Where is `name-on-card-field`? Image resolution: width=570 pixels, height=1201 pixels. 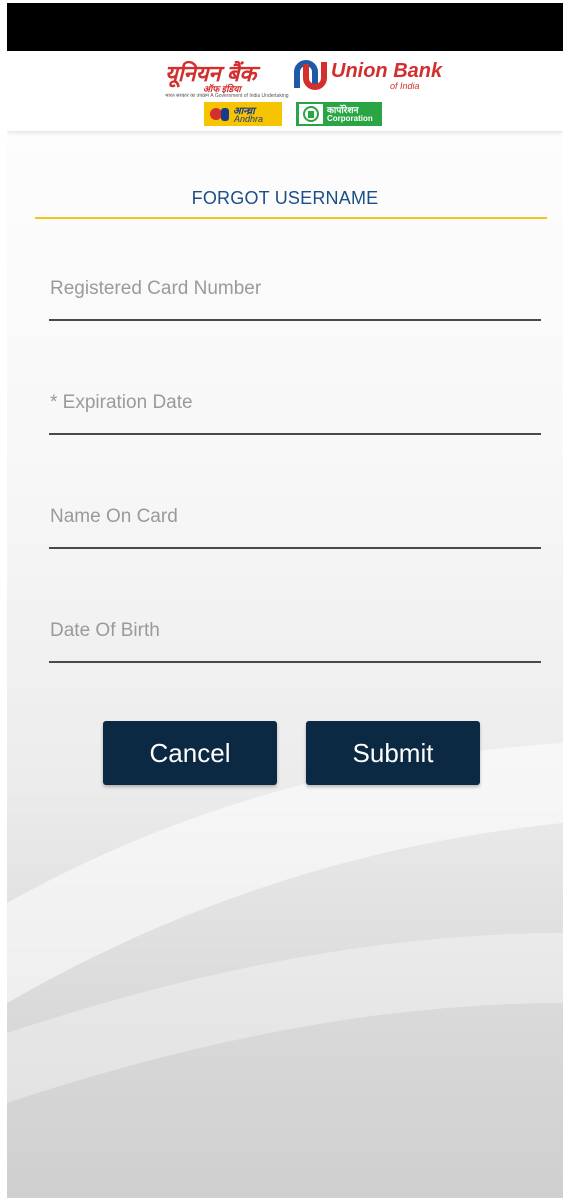
name-on-card-field is located at coordinates (296, 519).